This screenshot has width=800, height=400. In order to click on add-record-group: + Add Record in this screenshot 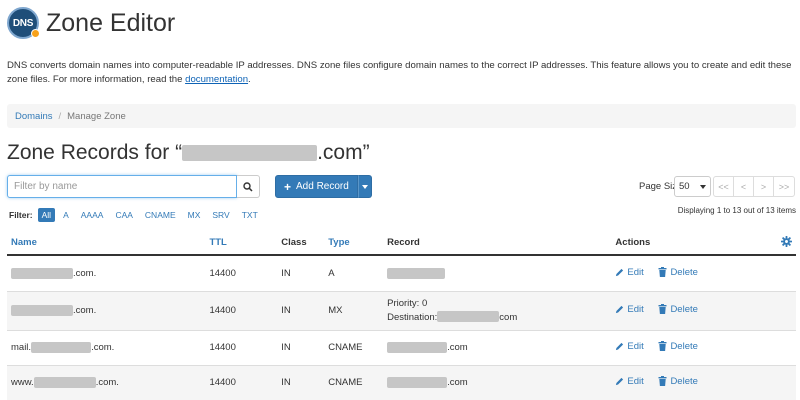, I will do `click(323, 186)`.